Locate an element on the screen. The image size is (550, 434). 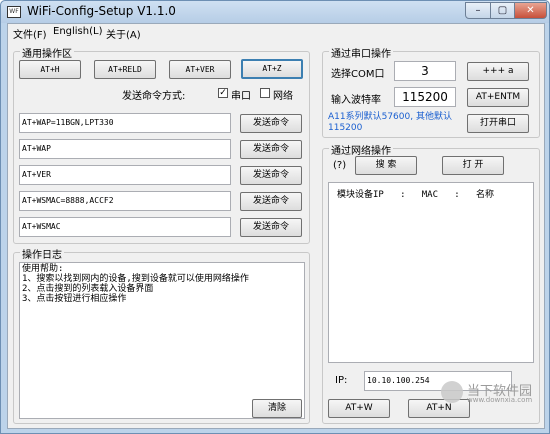
send-command-button-3: 发送命令 is located at coordinates (271, 175).